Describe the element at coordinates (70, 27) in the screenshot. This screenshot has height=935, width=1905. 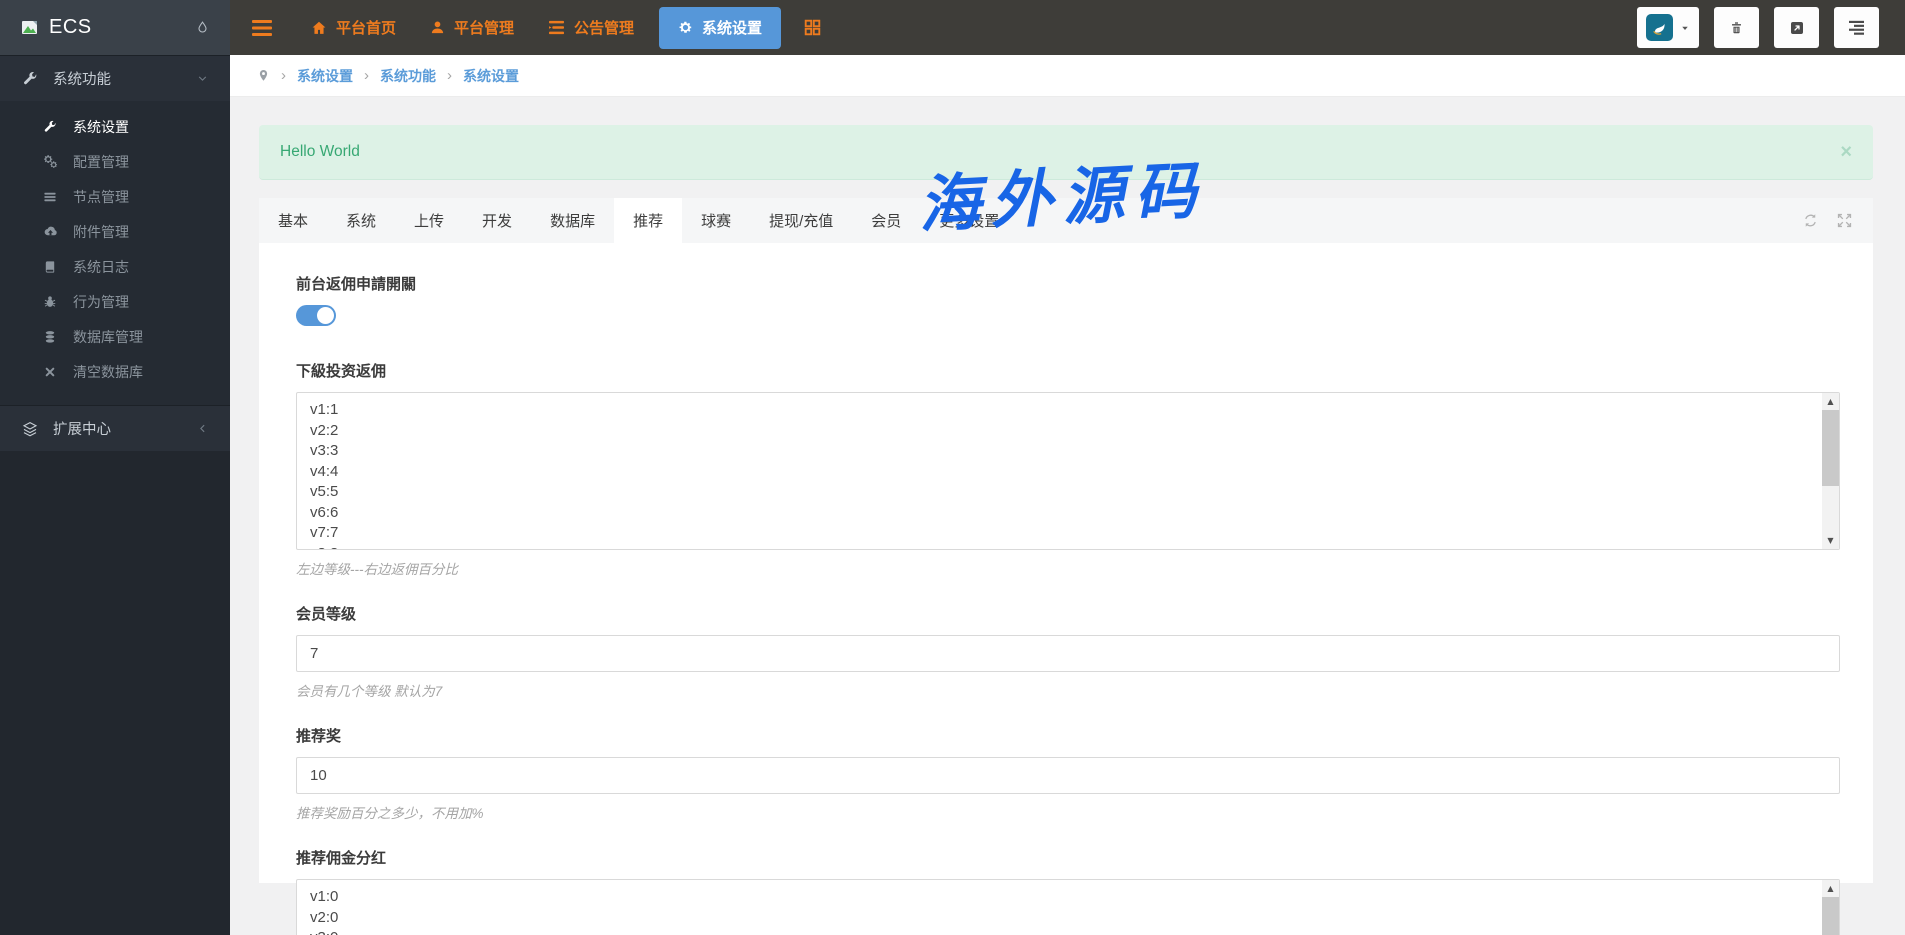
I see `app-logo-text: ECS` at that location.